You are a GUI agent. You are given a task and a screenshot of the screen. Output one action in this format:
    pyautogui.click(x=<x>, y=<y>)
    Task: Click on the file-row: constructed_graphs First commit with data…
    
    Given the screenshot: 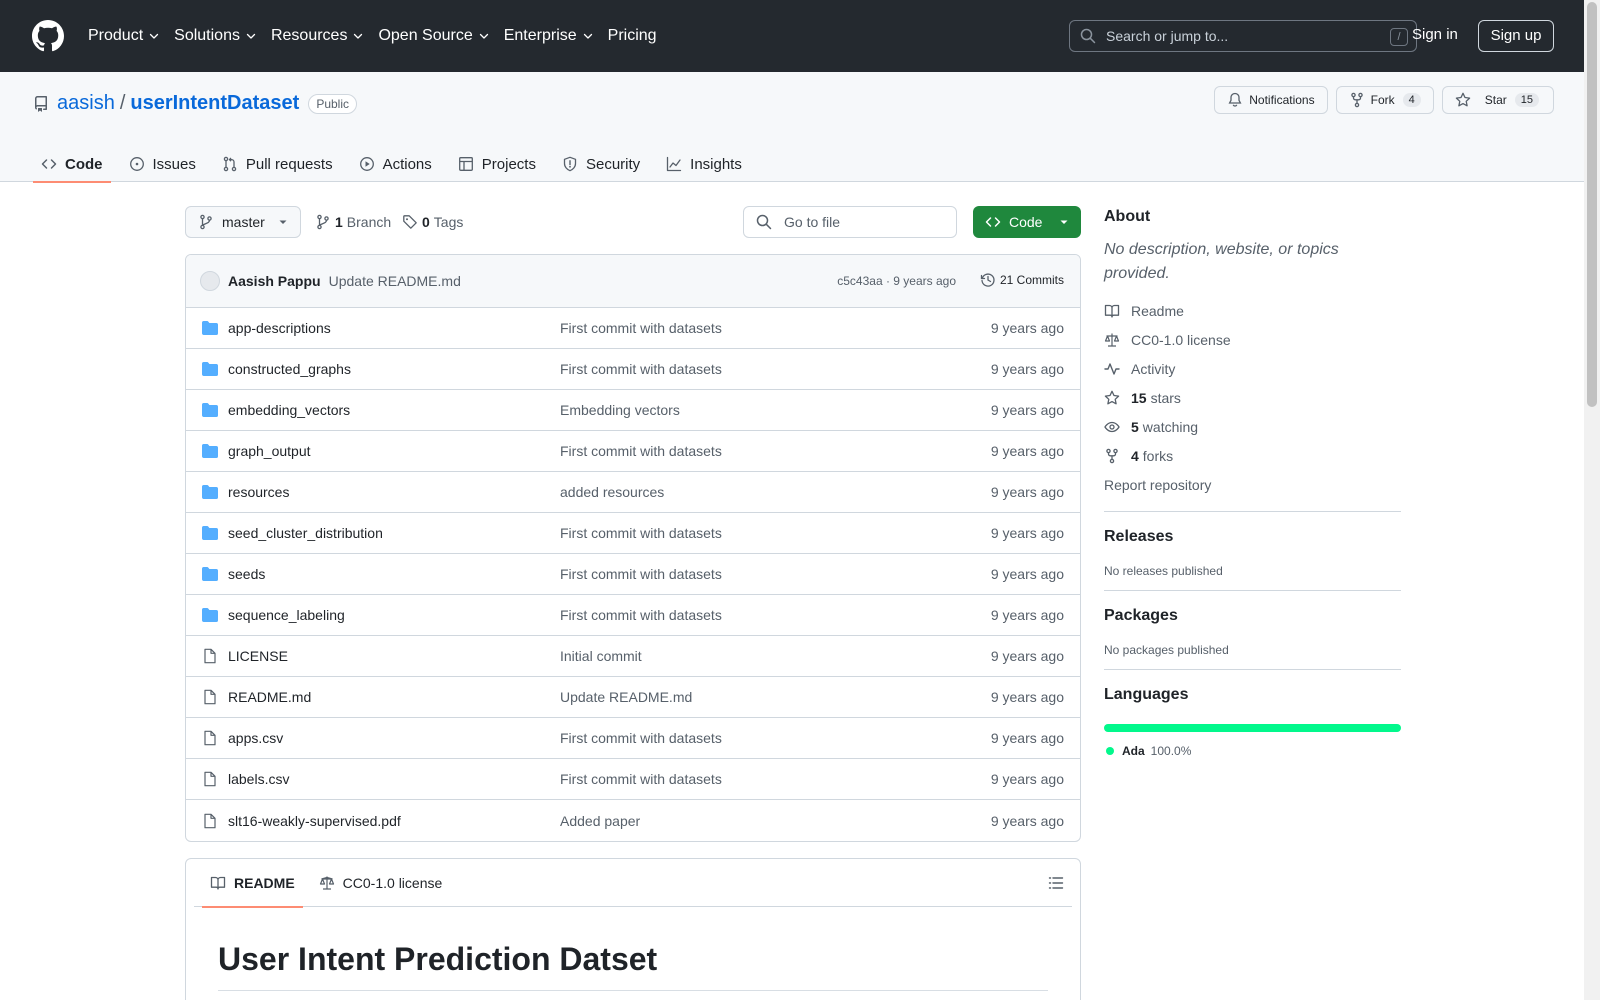 What is the action you would take?
    pyautogui.click(x=633, y=369)
    